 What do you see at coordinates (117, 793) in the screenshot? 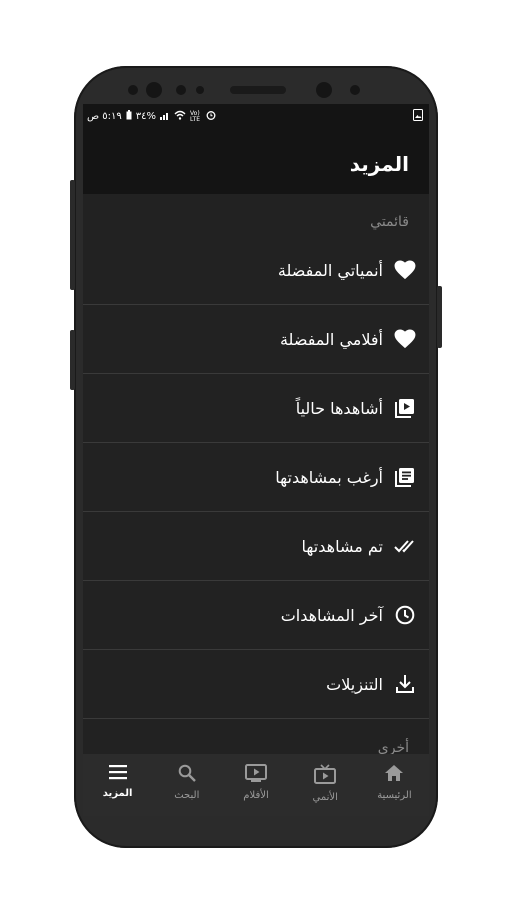
I see `nav-label: المزيد` at bounding box center [117, 793].